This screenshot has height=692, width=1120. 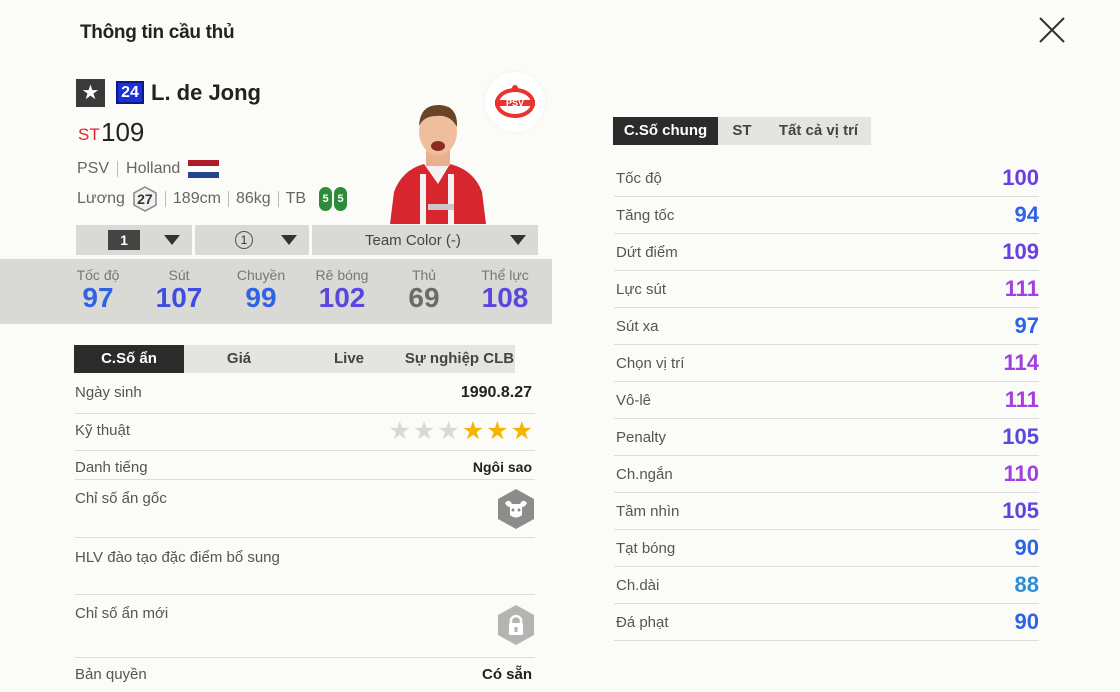 What do you see at coordinates (253, 198) in the screenshot?
I see `weight-value: 86kg` at bounding box center [253, 198].